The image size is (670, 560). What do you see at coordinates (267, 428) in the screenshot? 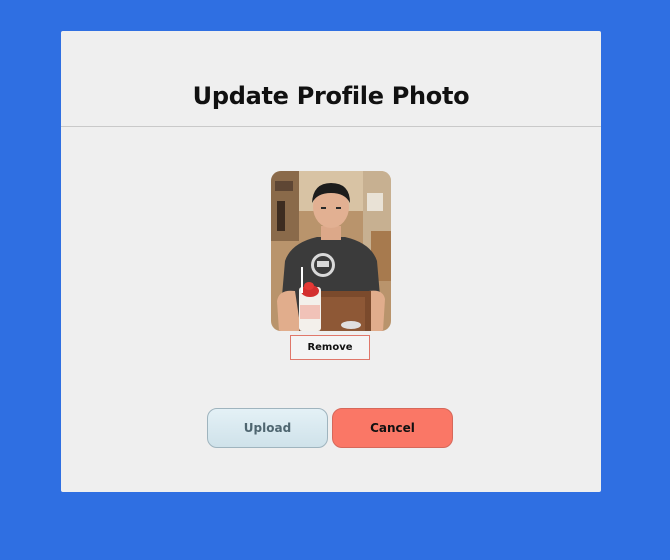
I see `upload-button: Upload` at bounding box center [267, 428].